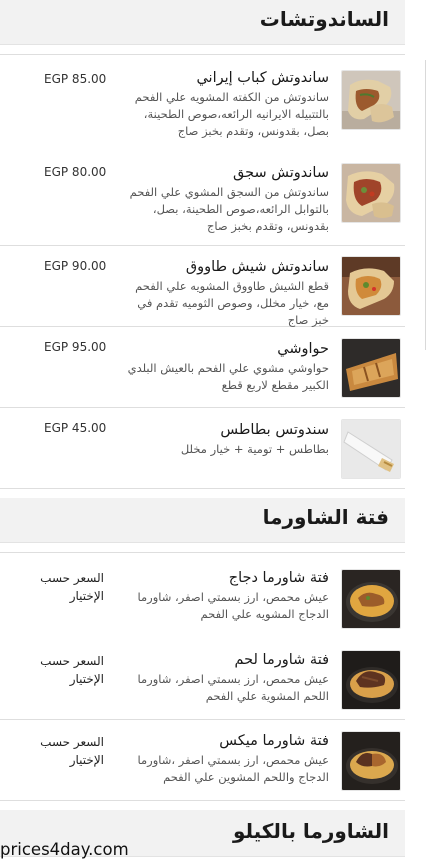  What do you see at coordinates (64, 849) in the screenshot?
I see `watermark: prices4day.com` at bounding box center [64, 849].